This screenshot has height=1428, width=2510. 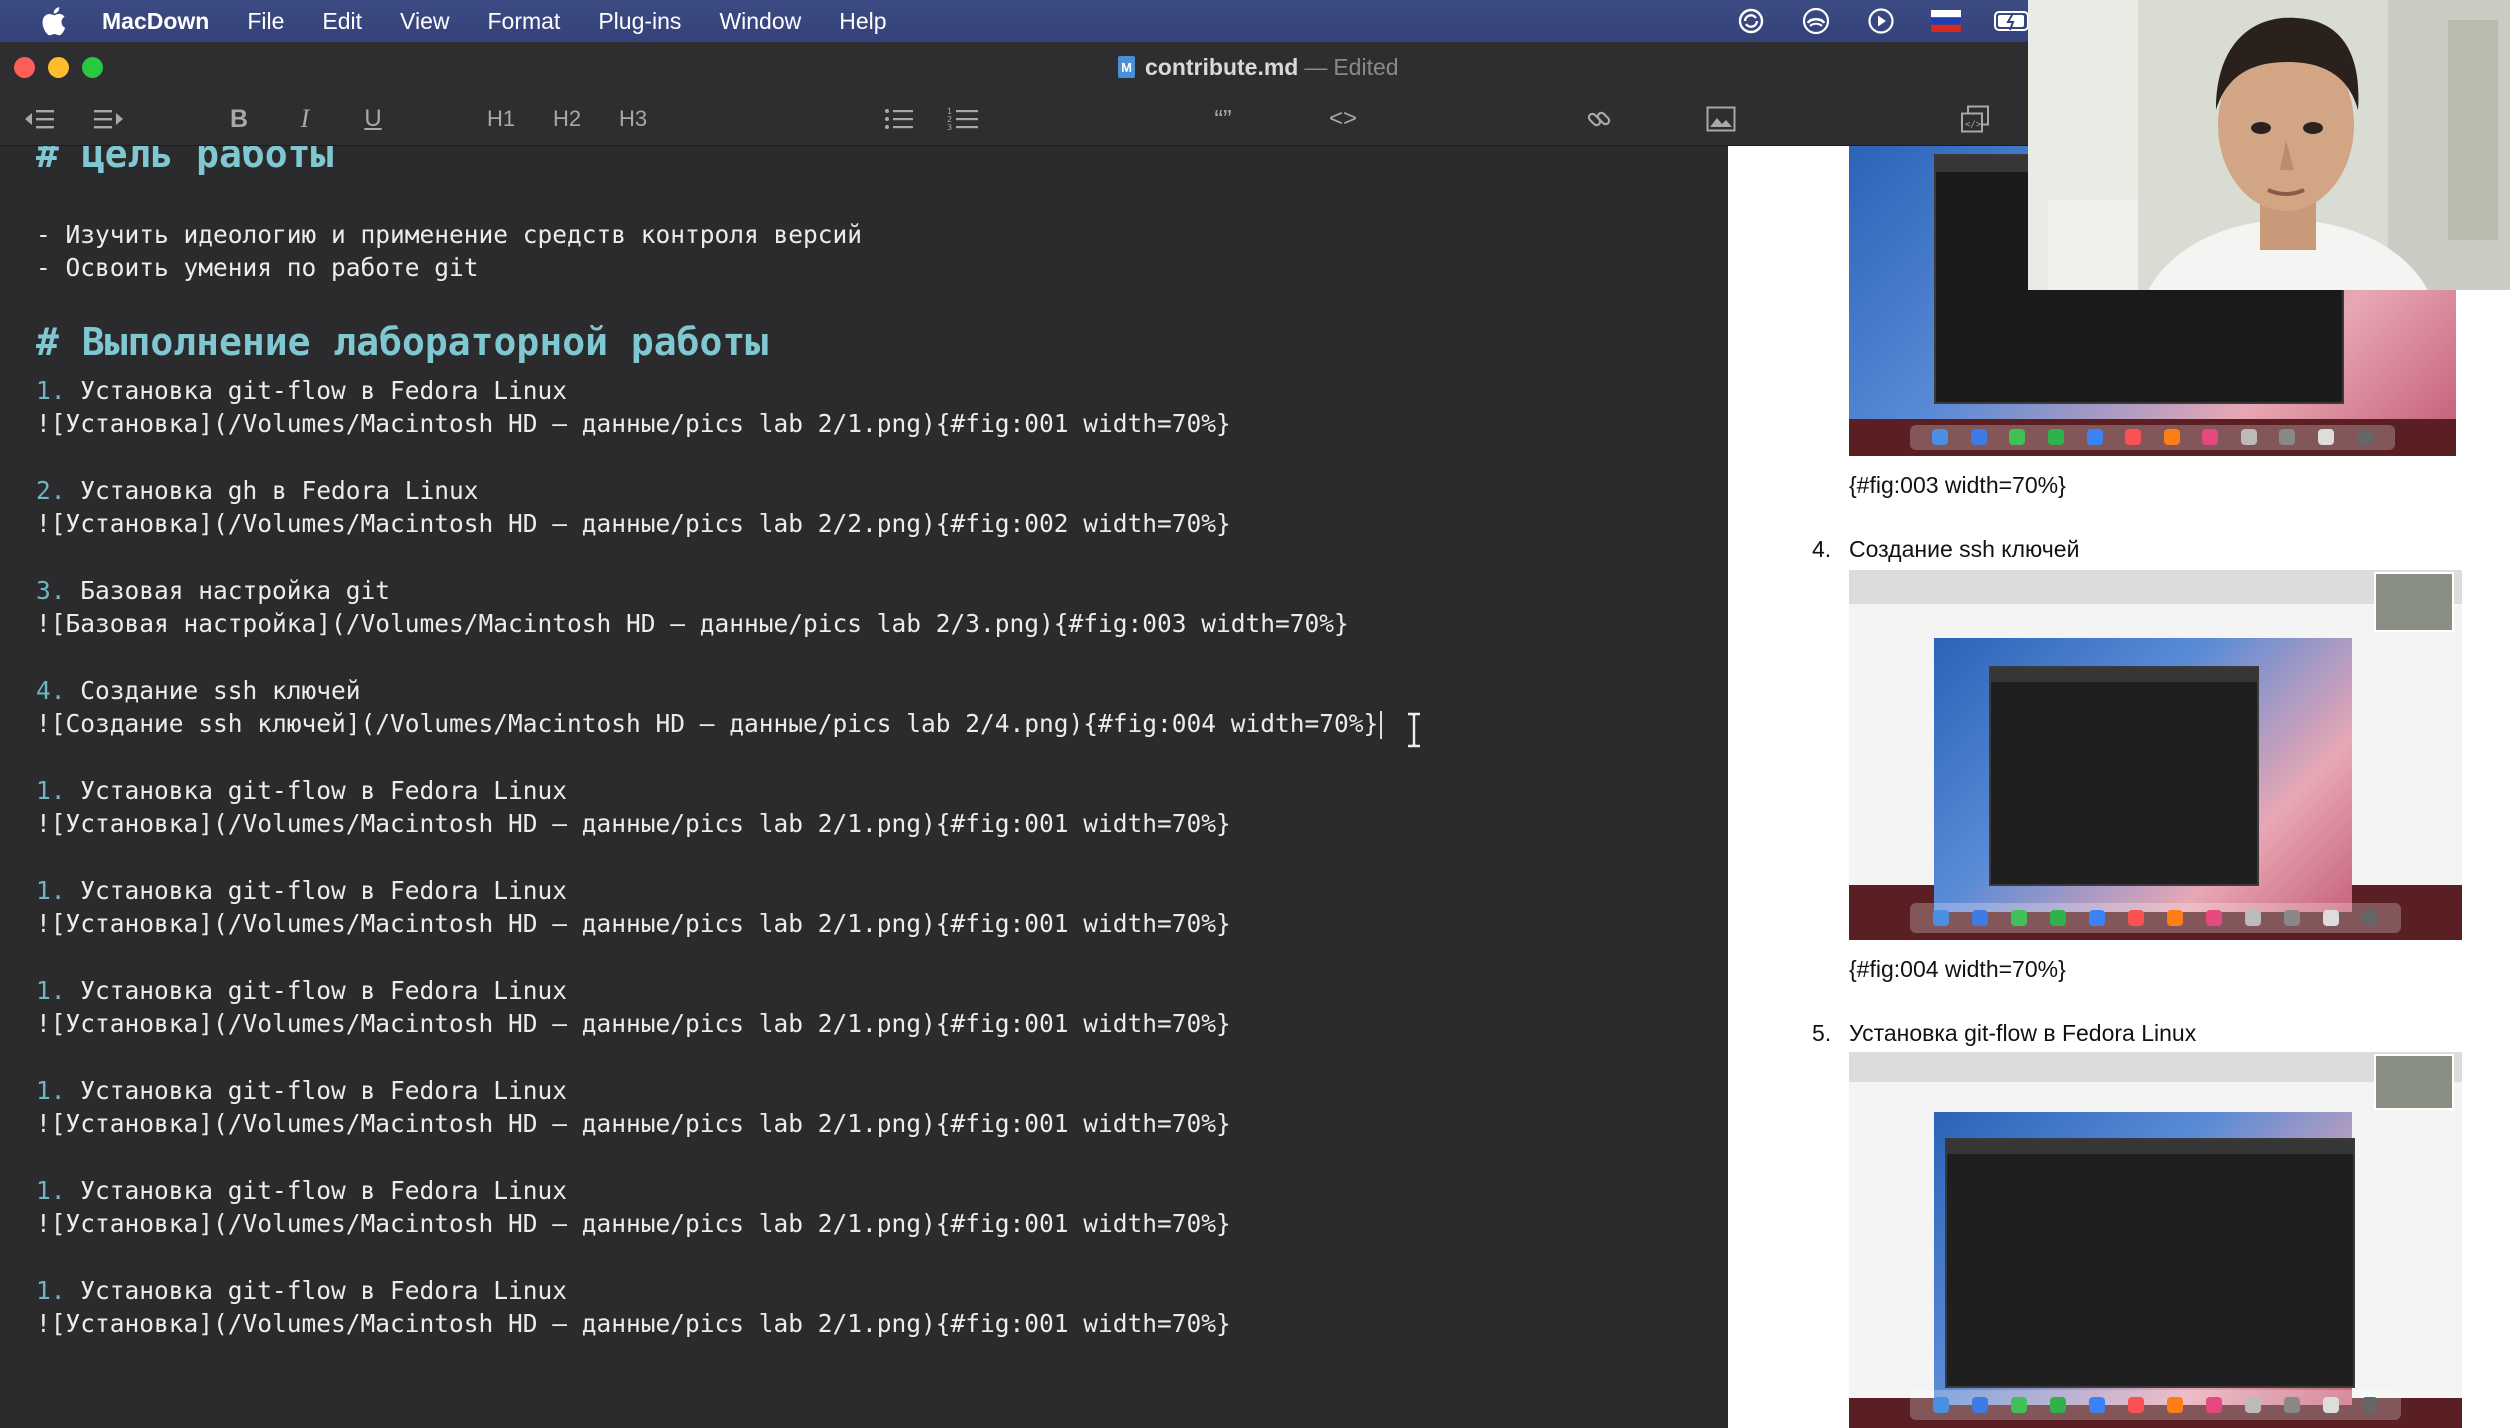 I want to click on heading2-button: H2, so click(x=567, y=119).